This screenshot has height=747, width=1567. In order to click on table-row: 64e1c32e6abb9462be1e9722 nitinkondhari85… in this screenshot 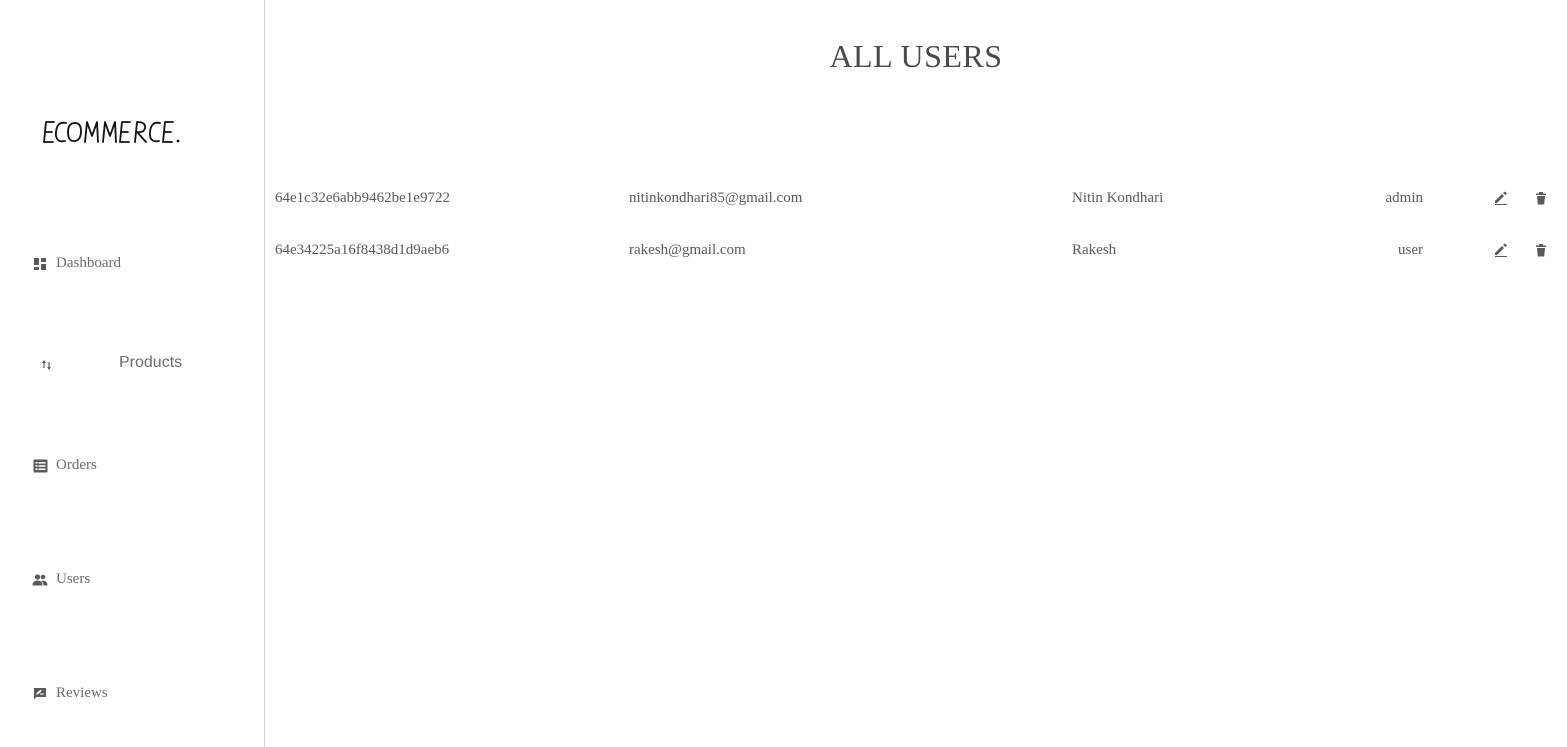, I will do `click(917, 200)`.